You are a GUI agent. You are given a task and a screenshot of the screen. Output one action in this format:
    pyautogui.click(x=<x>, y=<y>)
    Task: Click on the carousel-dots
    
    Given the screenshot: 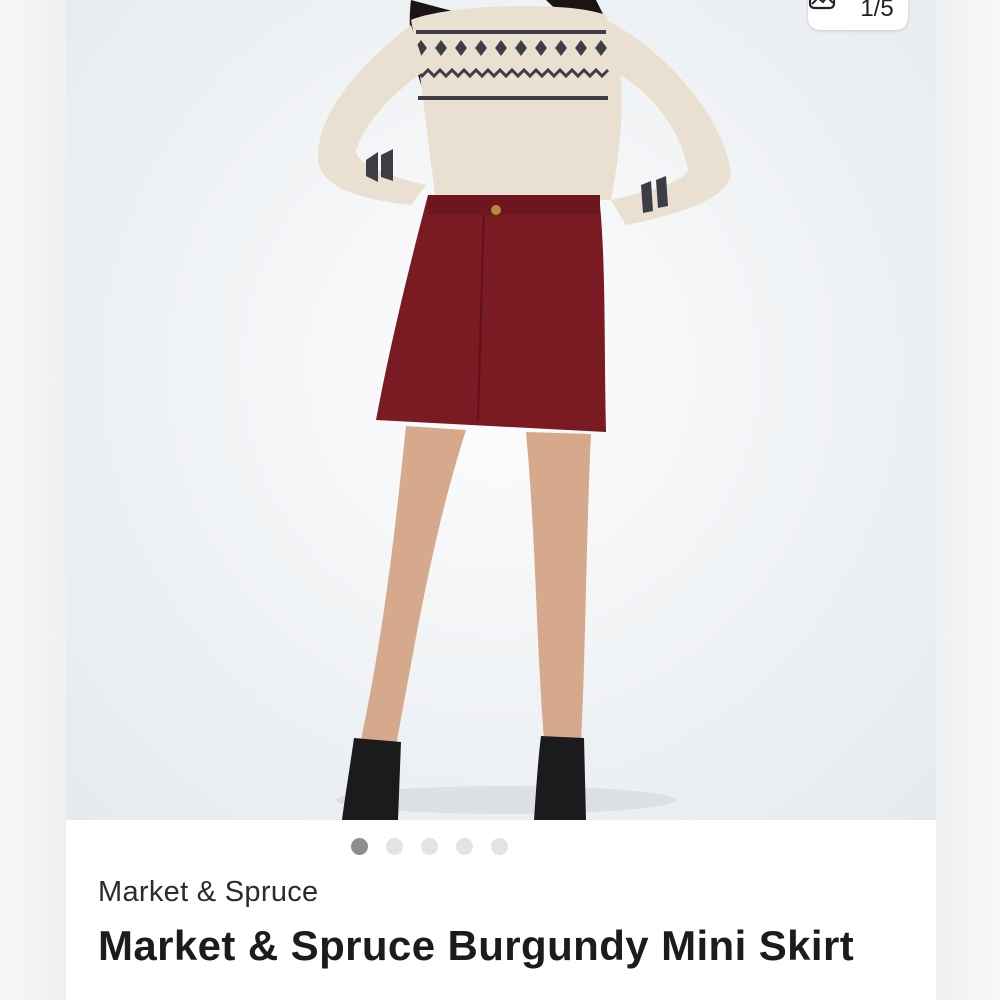 What is the action you would take?
    pyautogui.click(x=432, y=846)
    